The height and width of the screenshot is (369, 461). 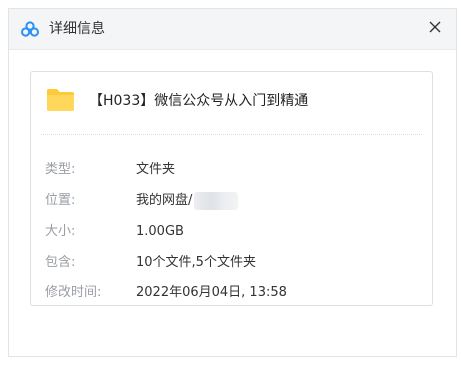 What do you see at coordinates (60, 231) in the screenshot?
I see `size-label: 大小:` at bounding box center [60, 231].